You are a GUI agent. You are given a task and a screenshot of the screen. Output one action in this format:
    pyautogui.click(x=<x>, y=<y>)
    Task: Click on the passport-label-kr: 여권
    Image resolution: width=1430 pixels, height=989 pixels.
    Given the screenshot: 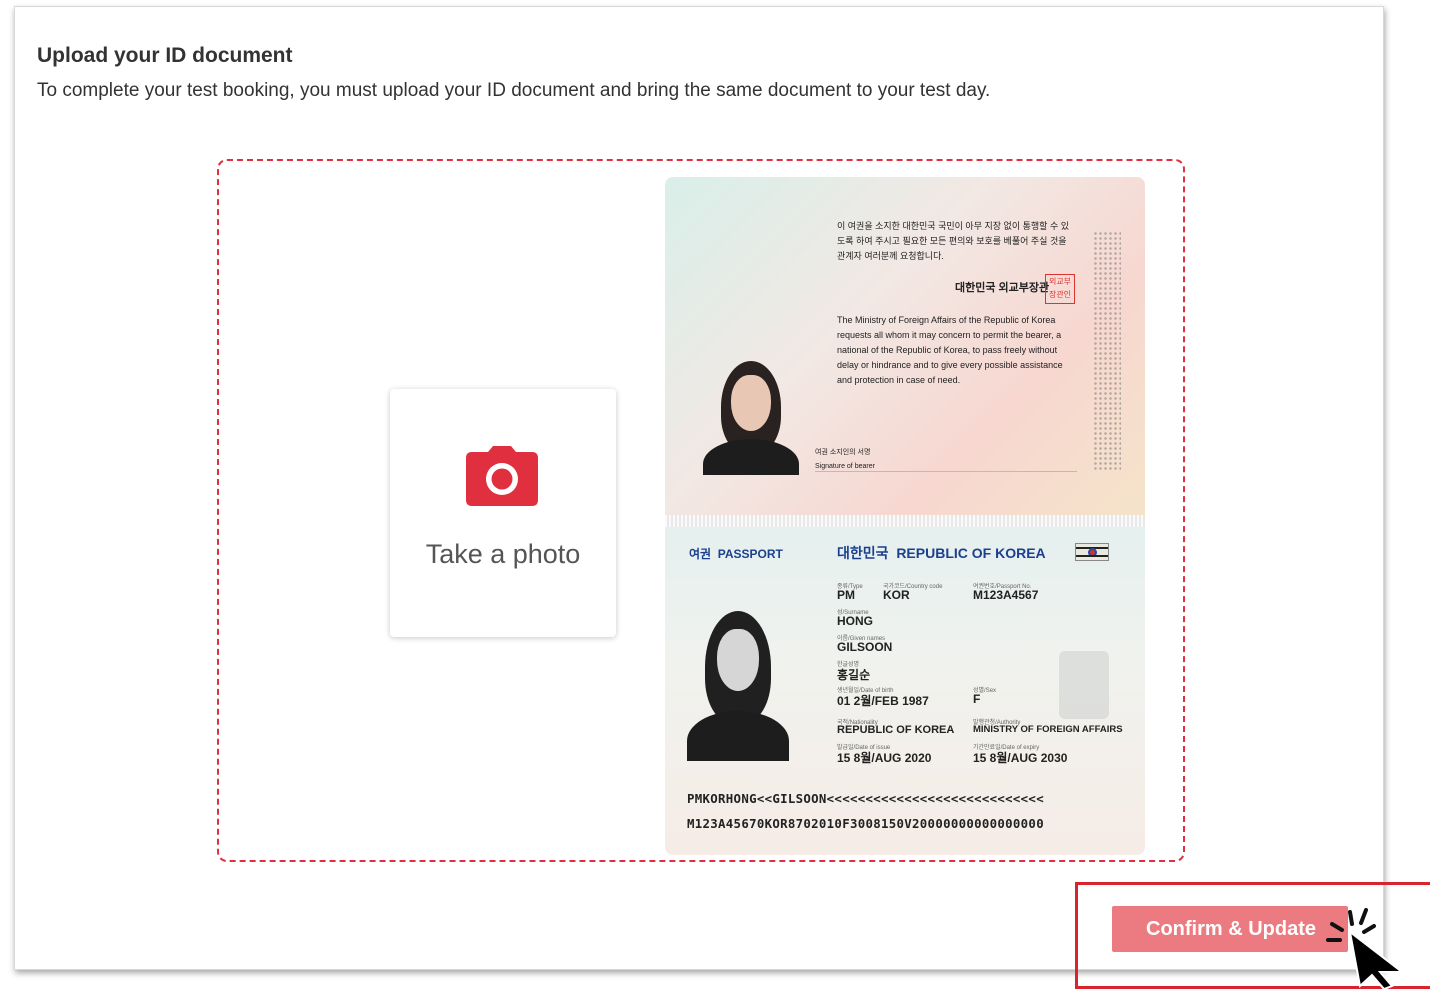 What is the action you would take?
    pyautogui.click(x=700, y=554)
    